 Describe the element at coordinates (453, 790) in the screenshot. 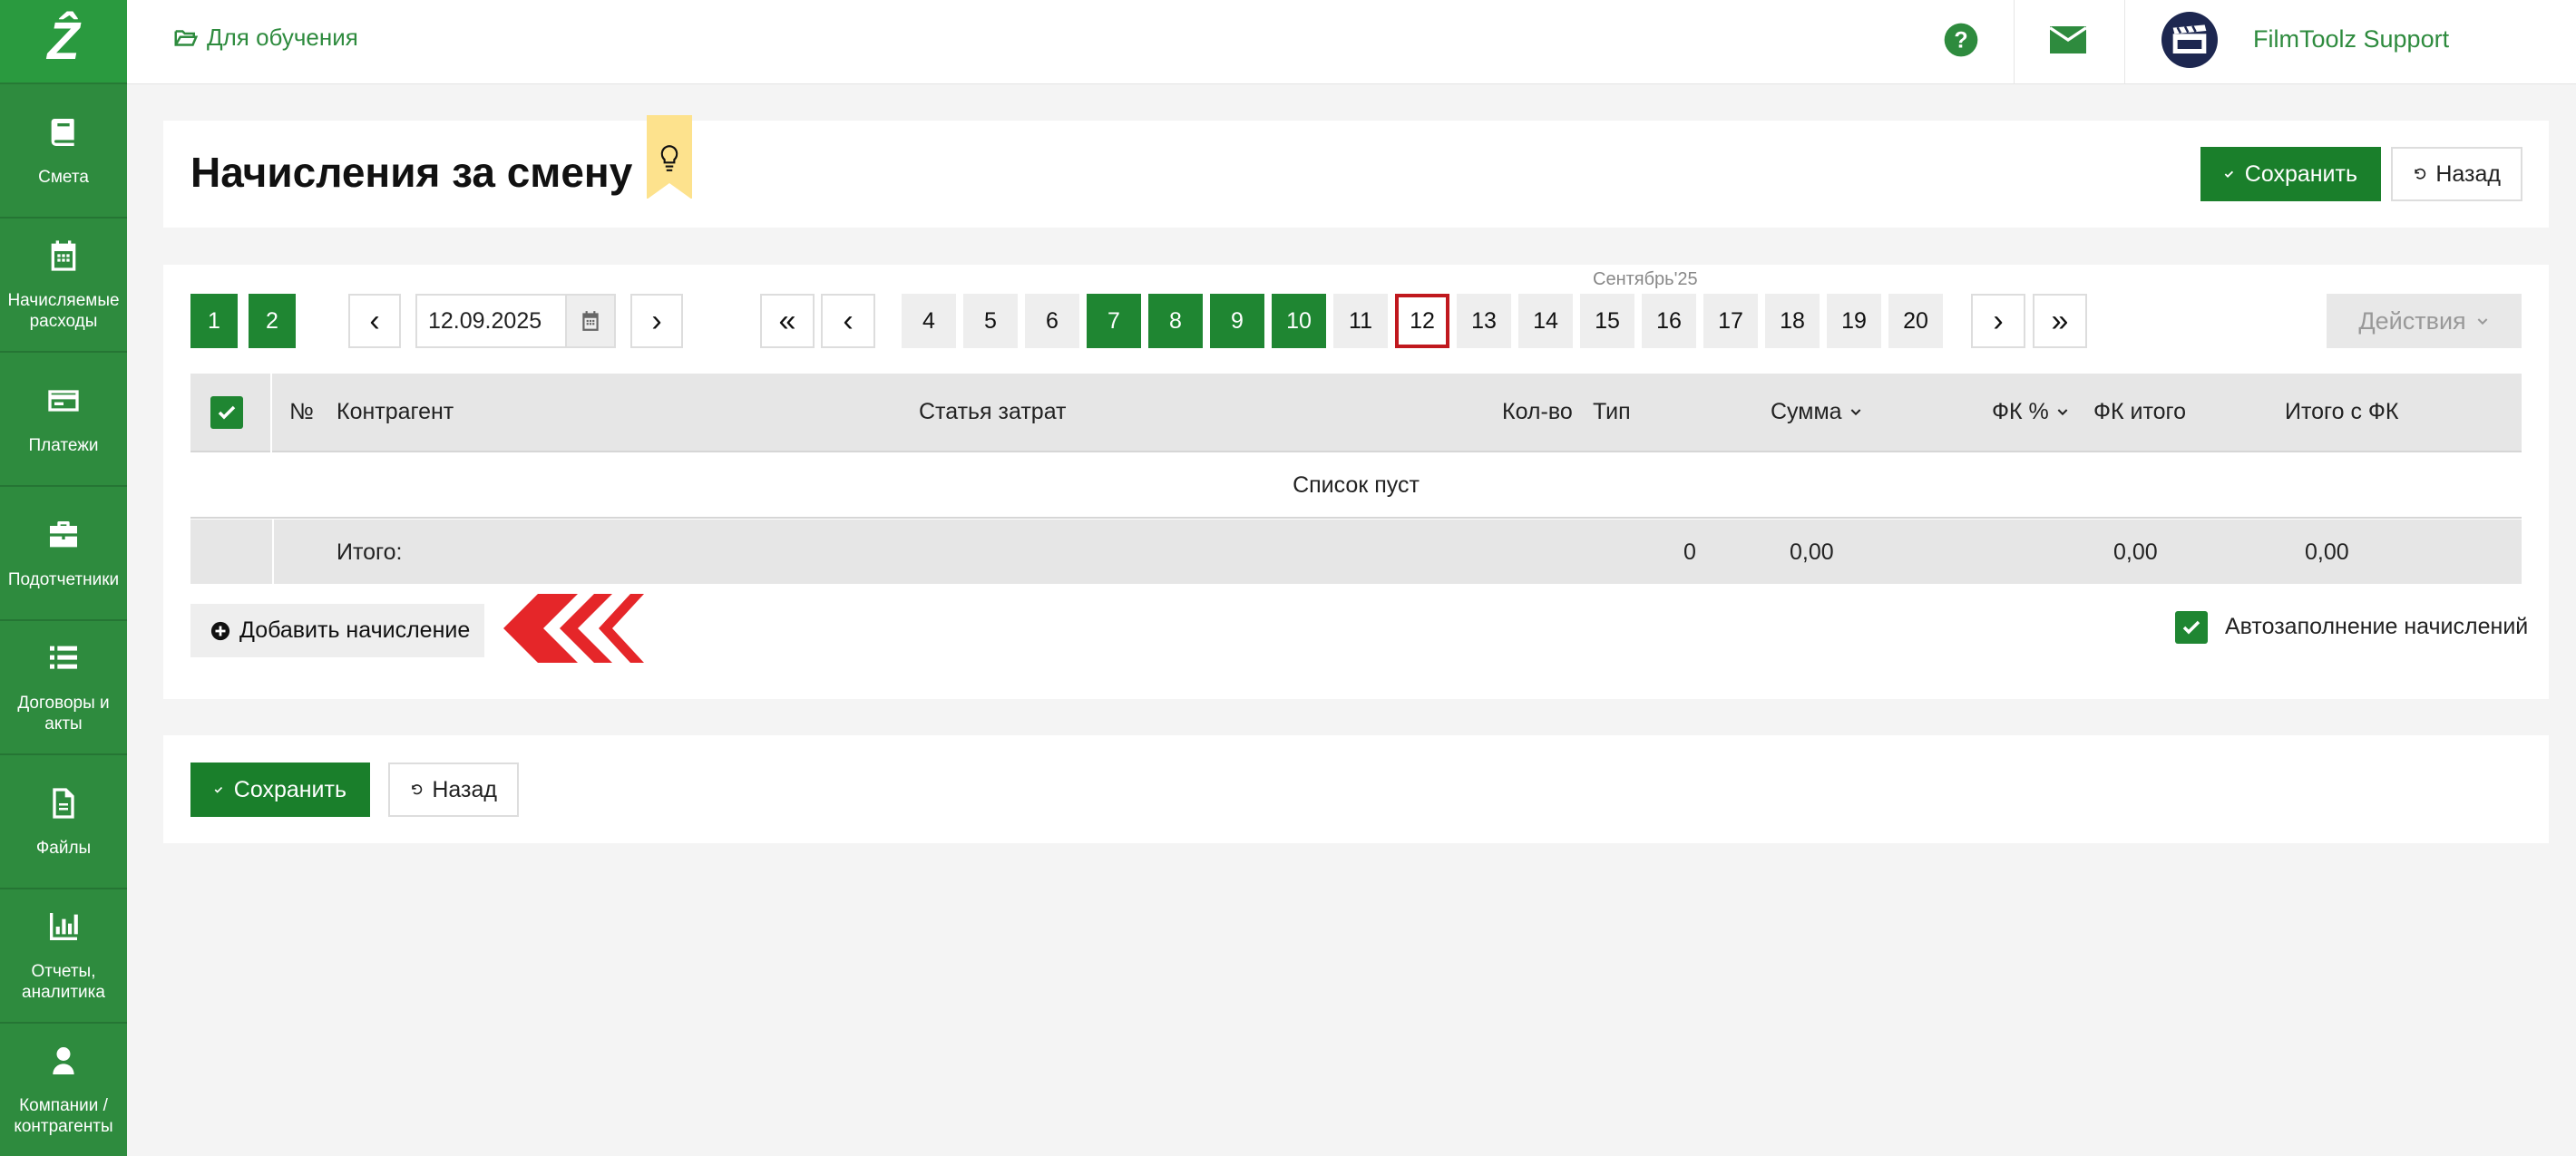

I see `back-button-bottom: Назад` at that location.